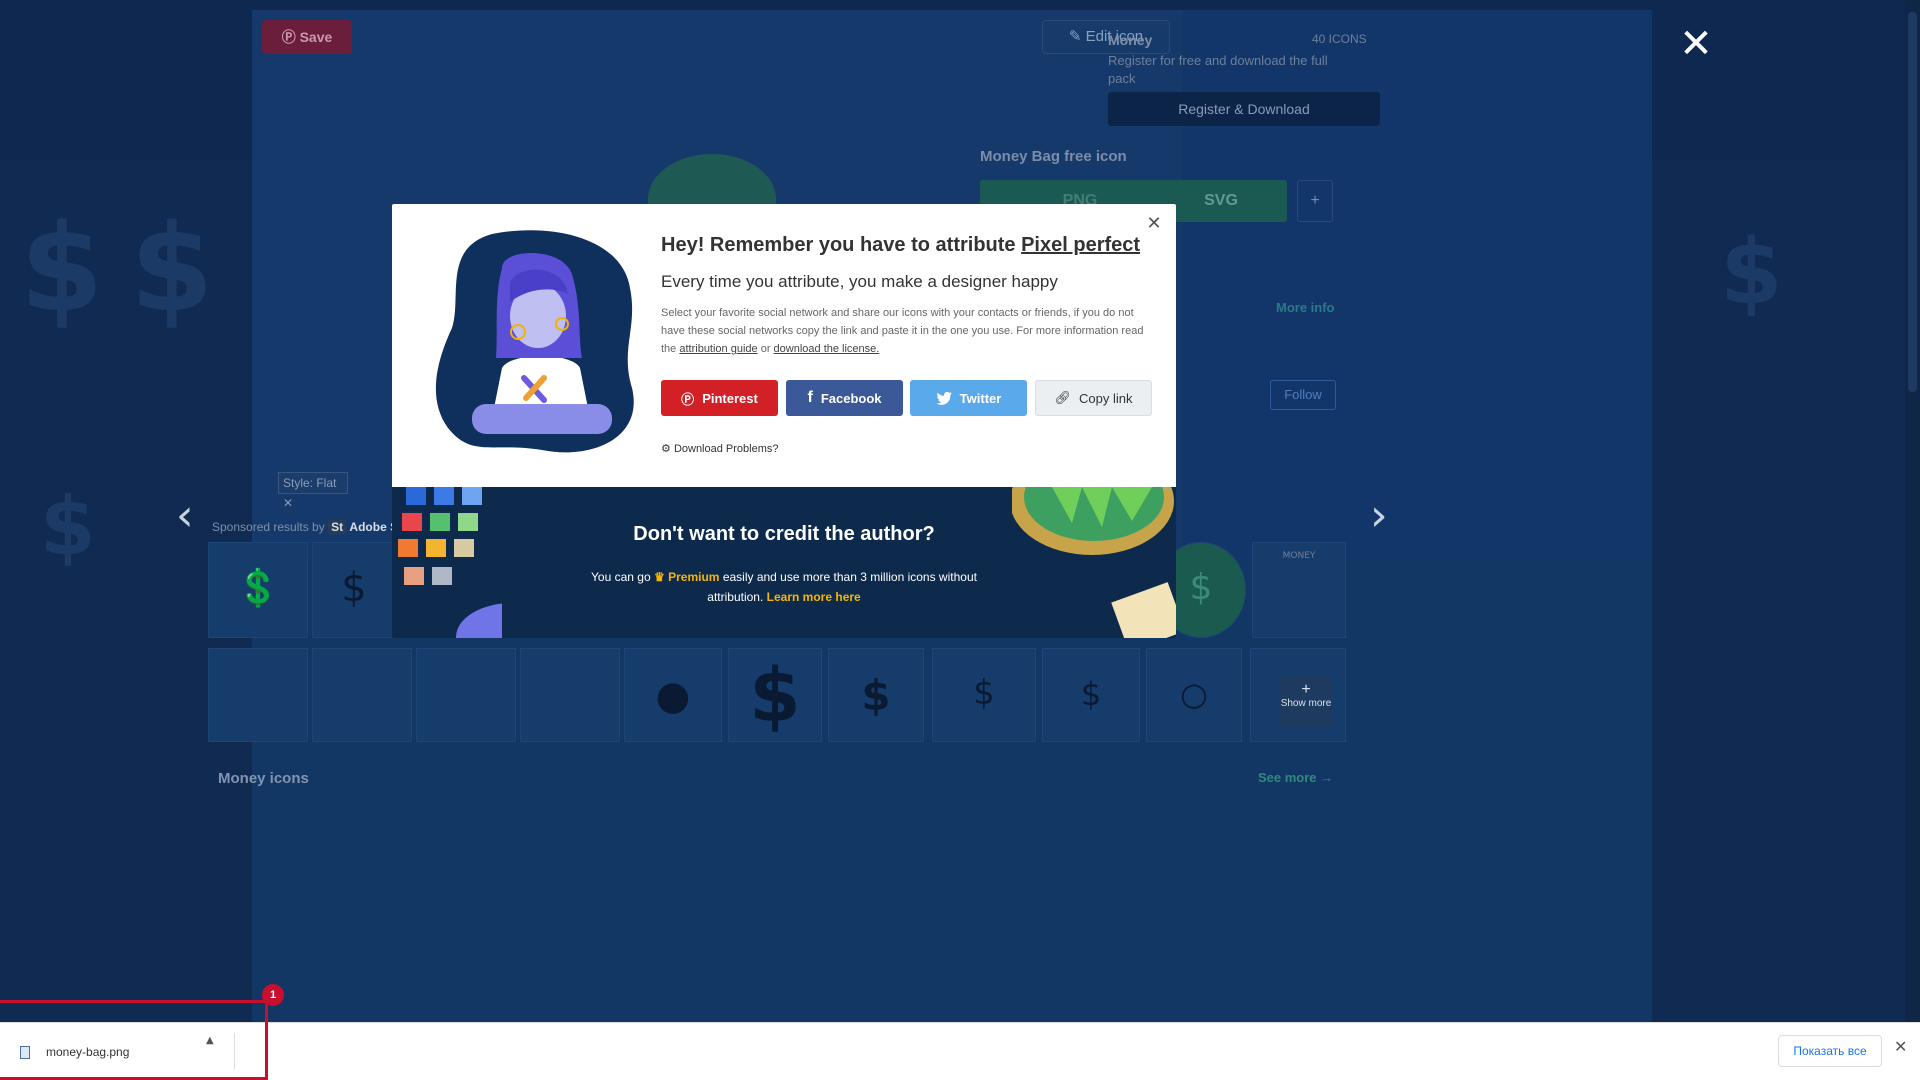 The image size is (1920, 1080). Describe the element at coordinates (288, 503) in the screenshot. I see `remove-filter-icon: ✕` at that location.